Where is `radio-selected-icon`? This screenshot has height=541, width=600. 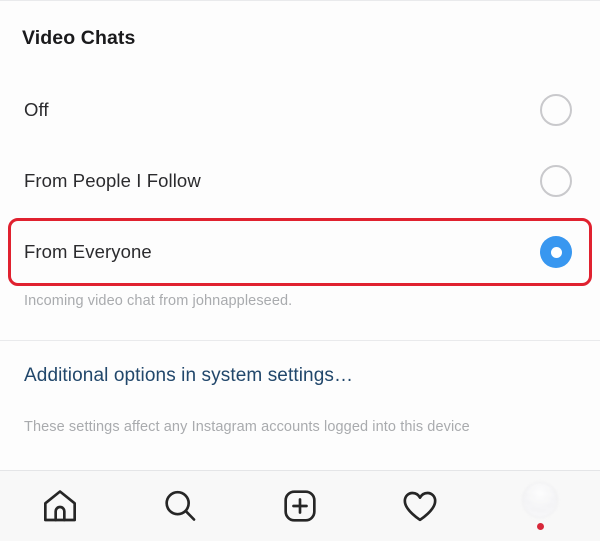
radio-selected-icon is located at coordinates (556, 252).